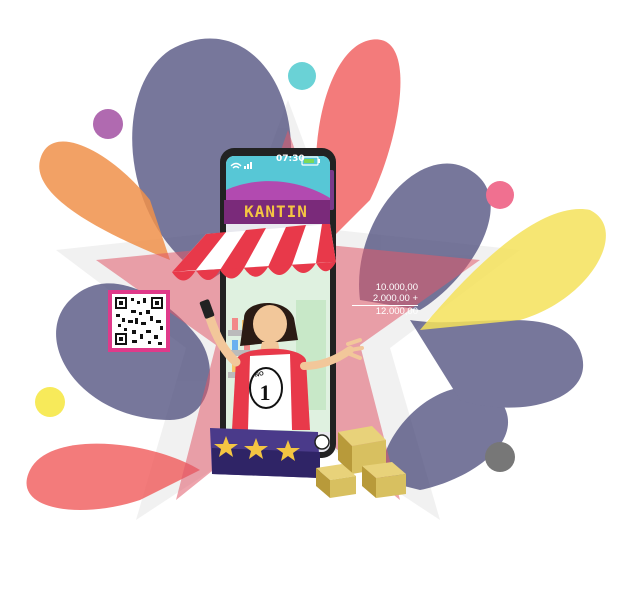  What do you see at coordinates (50, 402) in the screenshot?
I see `dot-yellow` at bounding box center [50, 402].